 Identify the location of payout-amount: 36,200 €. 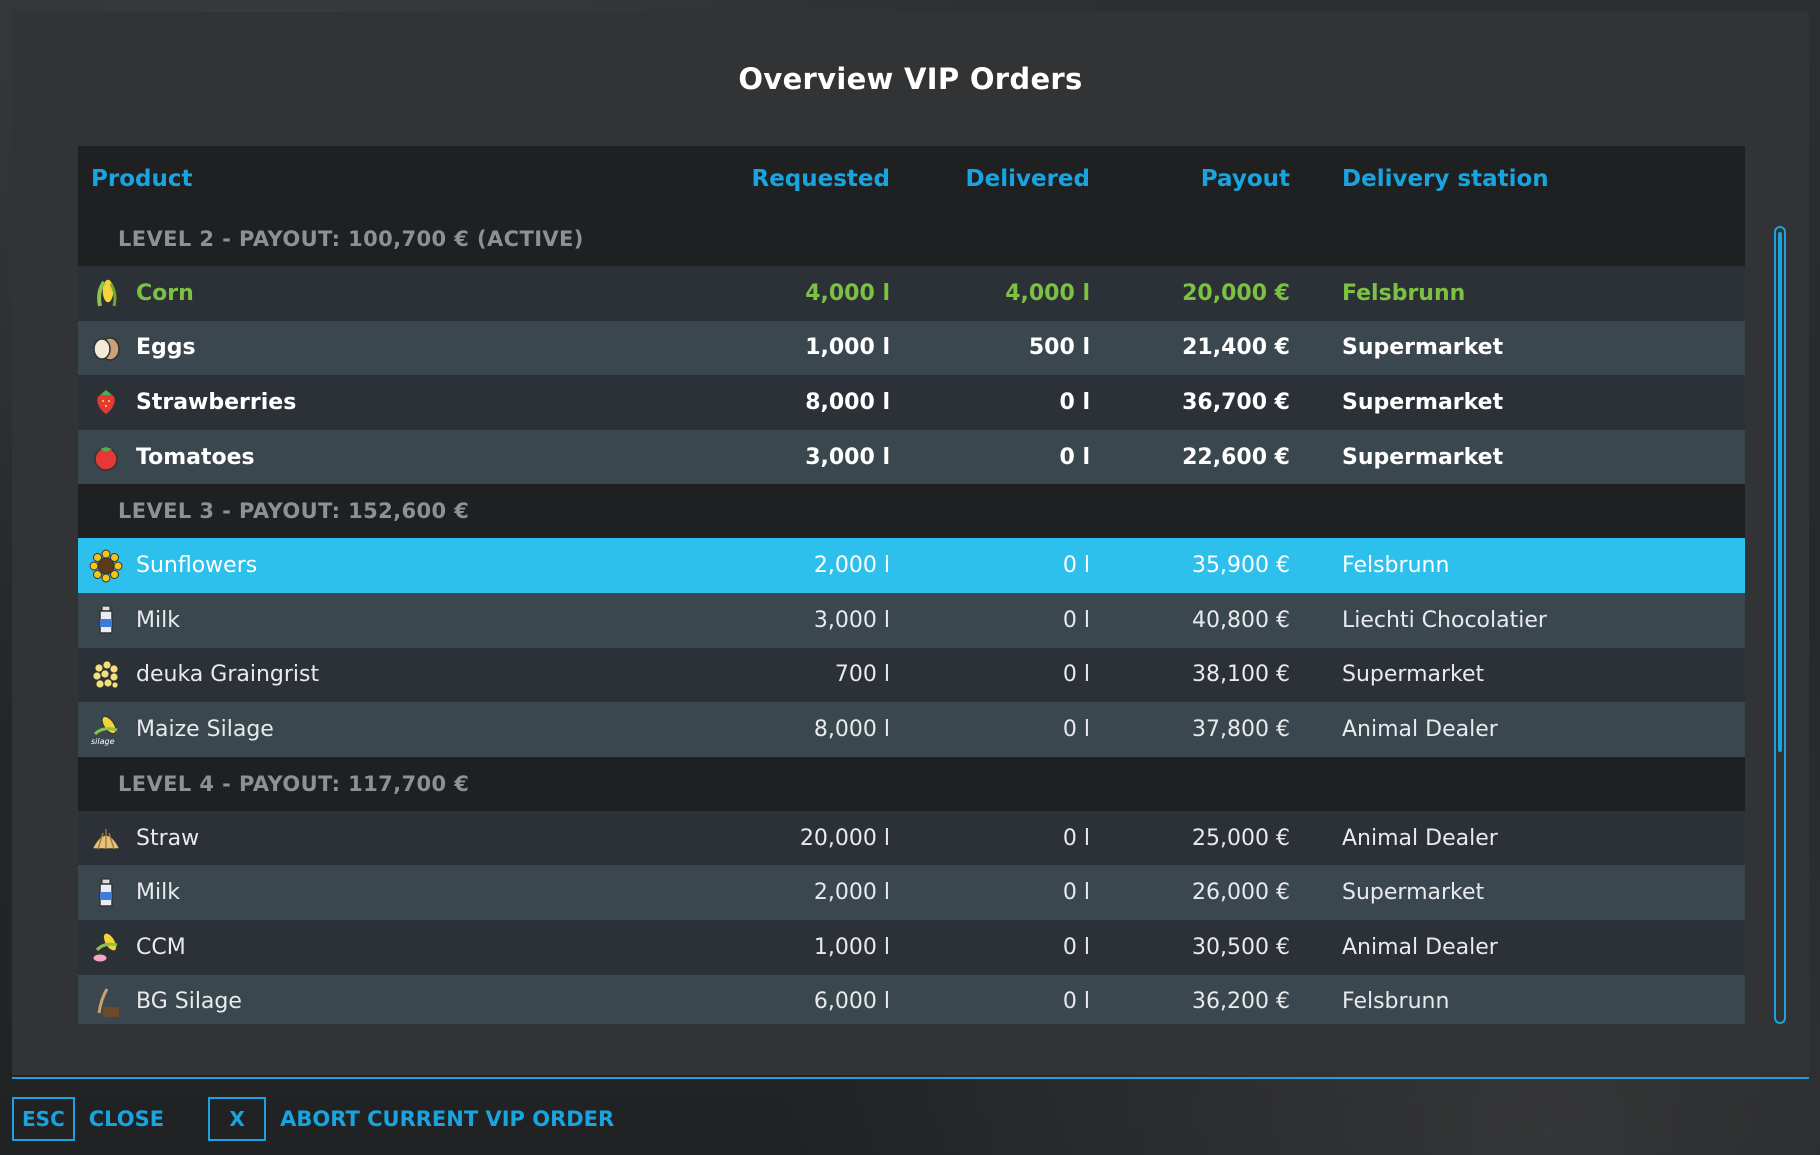
(1241, 1002).